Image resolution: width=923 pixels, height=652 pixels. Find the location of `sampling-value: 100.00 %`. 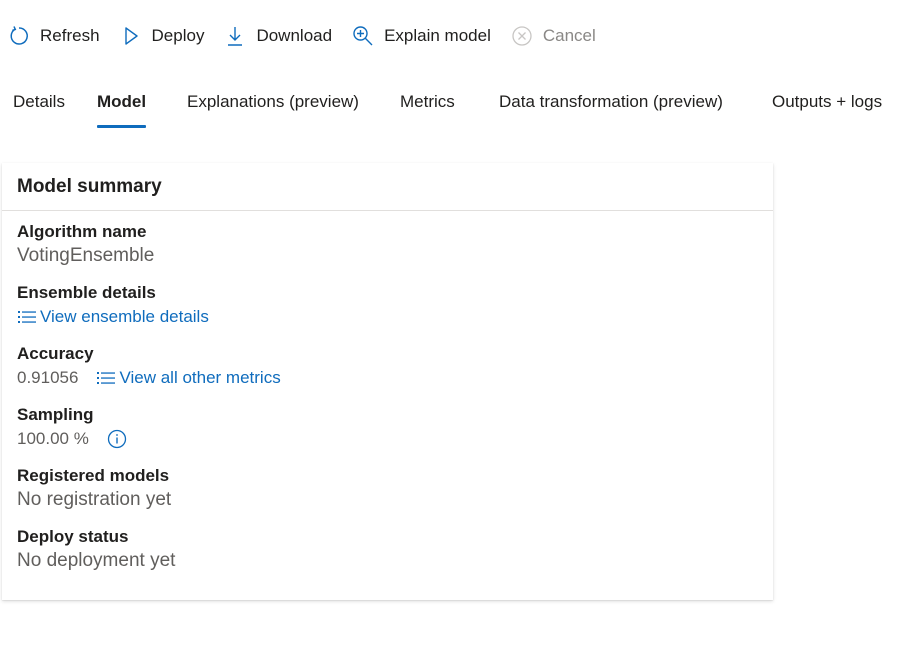

sampling-value: 100.00 % is located at coordinates (53, 438).